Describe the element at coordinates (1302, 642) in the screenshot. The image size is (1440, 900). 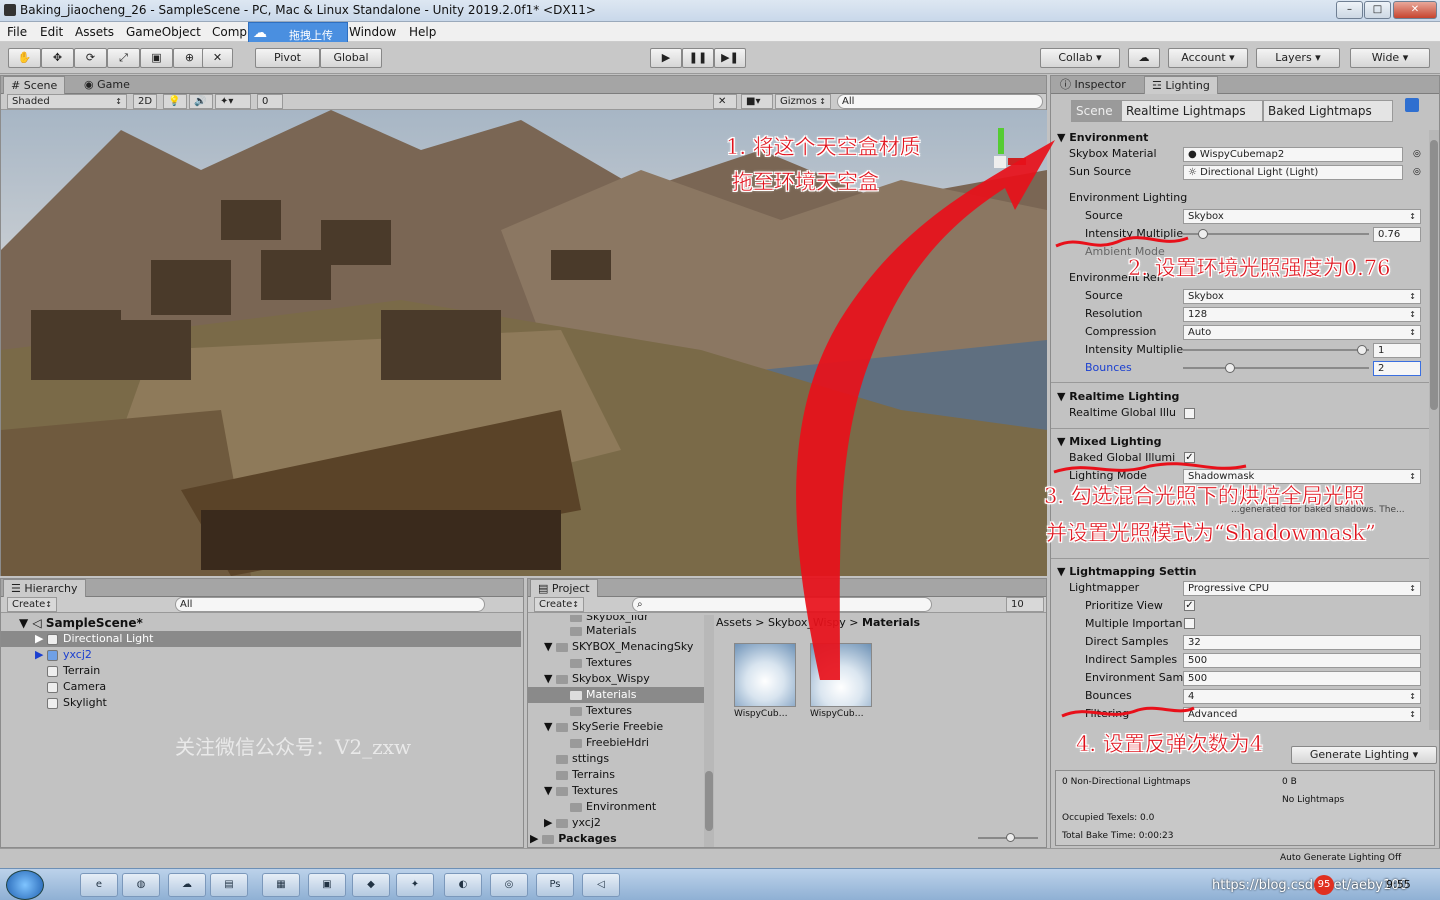
I see `direct-samples-input: 32` at that location.